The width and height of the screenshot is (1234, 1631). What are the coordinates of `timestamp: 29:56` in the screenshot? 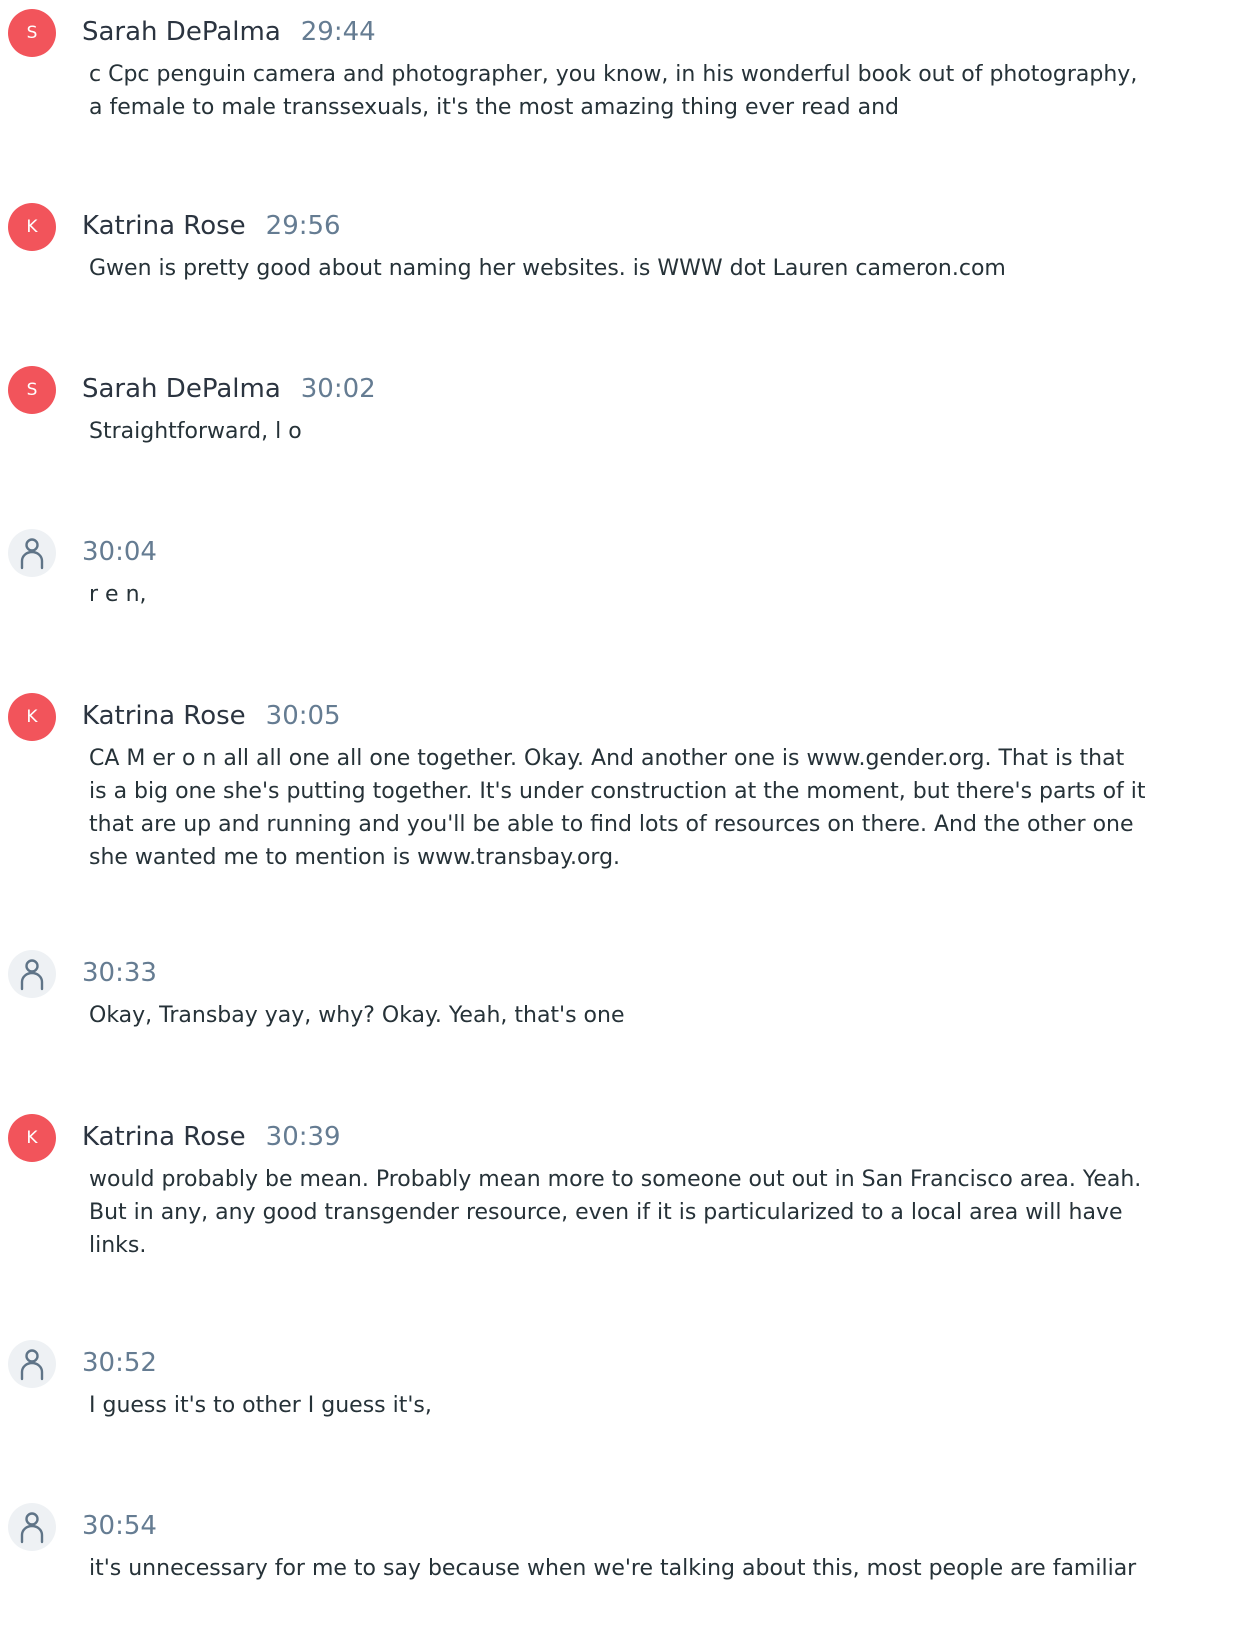 It's located at (303, 226).